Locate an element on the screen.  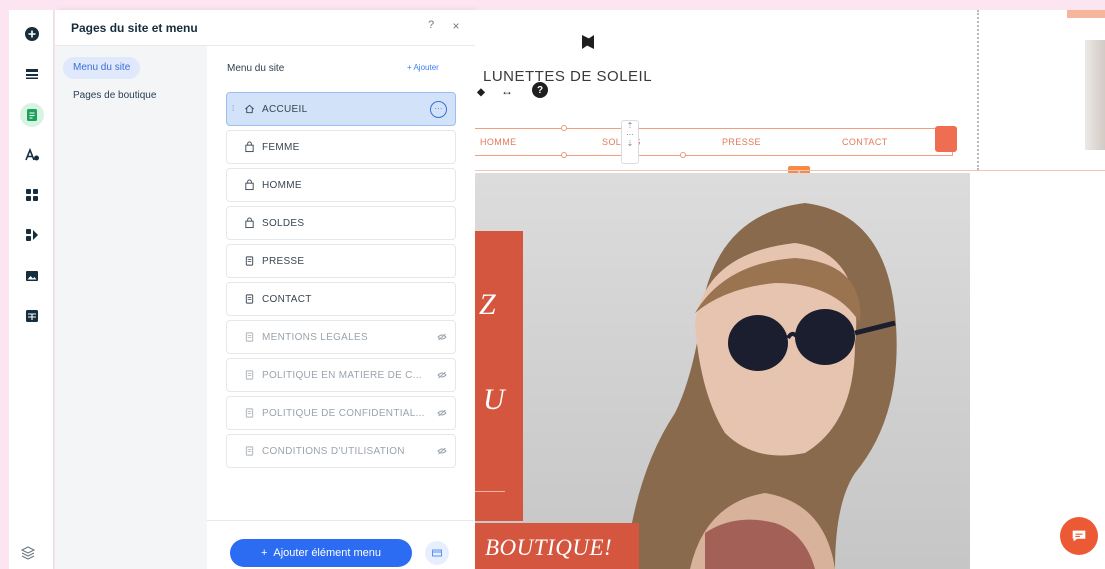
menu-item: PRESSE is located at coordinates (341, 261).